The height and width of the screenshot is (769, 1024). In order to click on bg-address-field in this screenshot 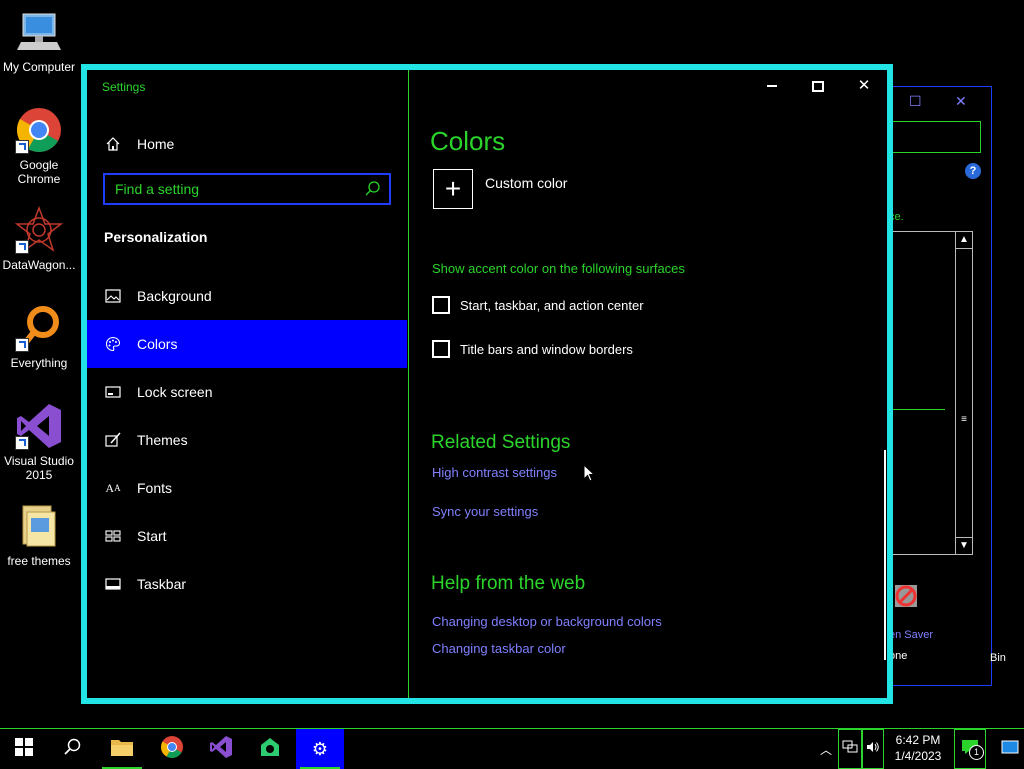, I will do `click(935, 137)`.